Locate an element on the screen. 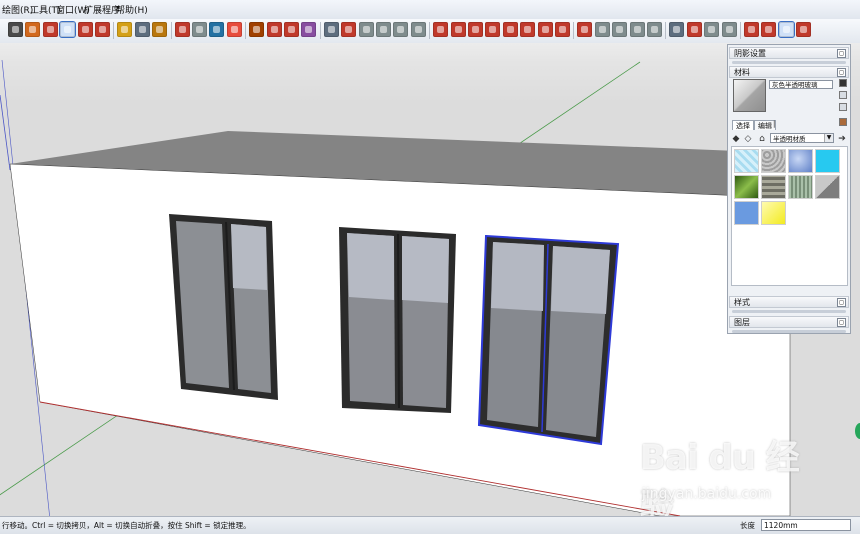  watermark-url: jingyan.baidu.com is located at coordinates (707, 494).